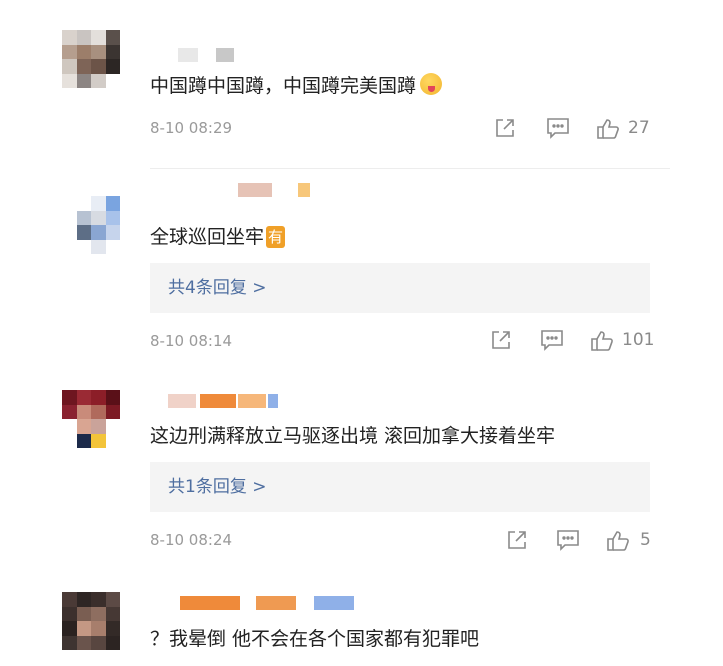 This screenshot has width=723, height=666. I want to click on emoji-tag: 有, so click(276, 237).